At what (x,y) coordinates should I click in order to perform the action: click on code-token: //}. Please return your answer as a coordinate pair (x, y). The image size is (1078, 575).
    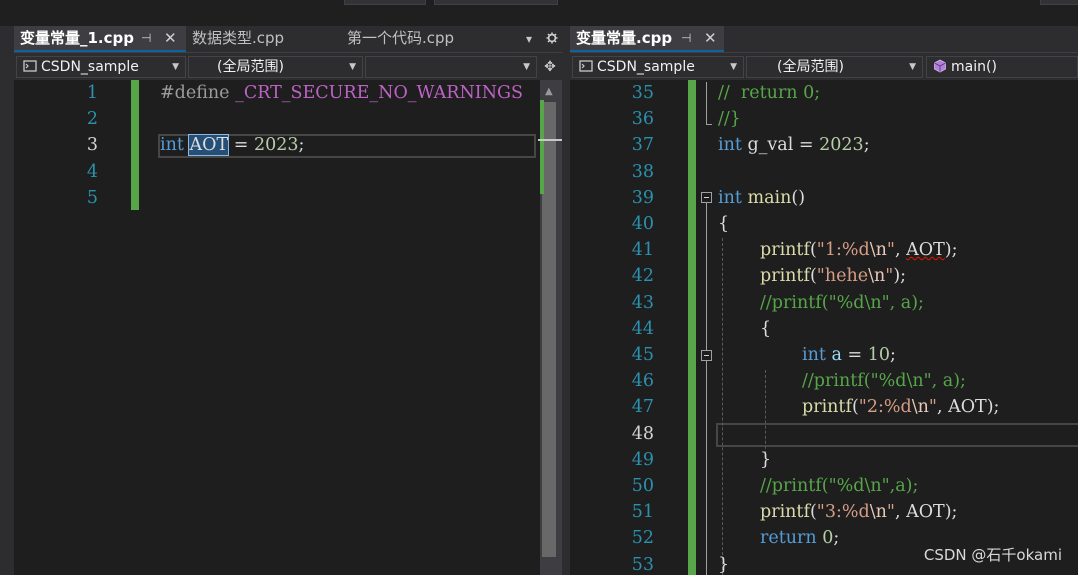
    Looking at the image, I should click on (729, 119).